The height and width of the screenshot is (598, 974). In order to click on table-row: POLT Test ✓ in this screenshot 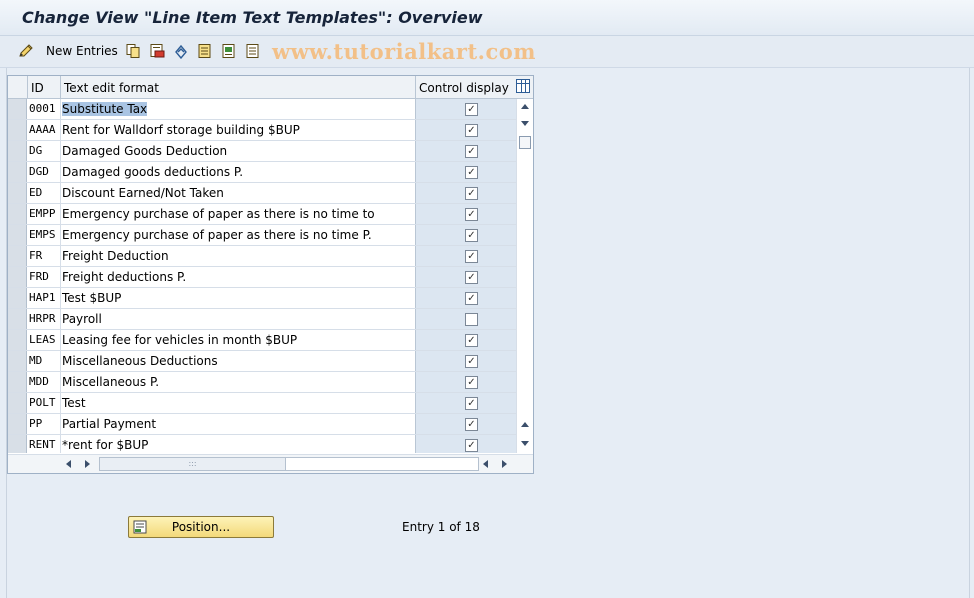, I will do `click(262, 403)`.